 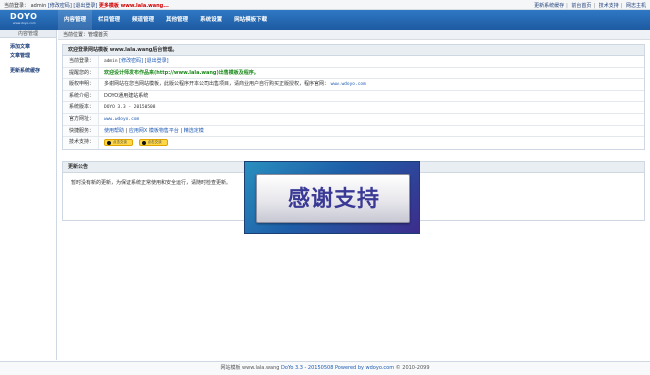 I want to click on thanks-banner-image: 感谢支持, so click(x=332, y=197).